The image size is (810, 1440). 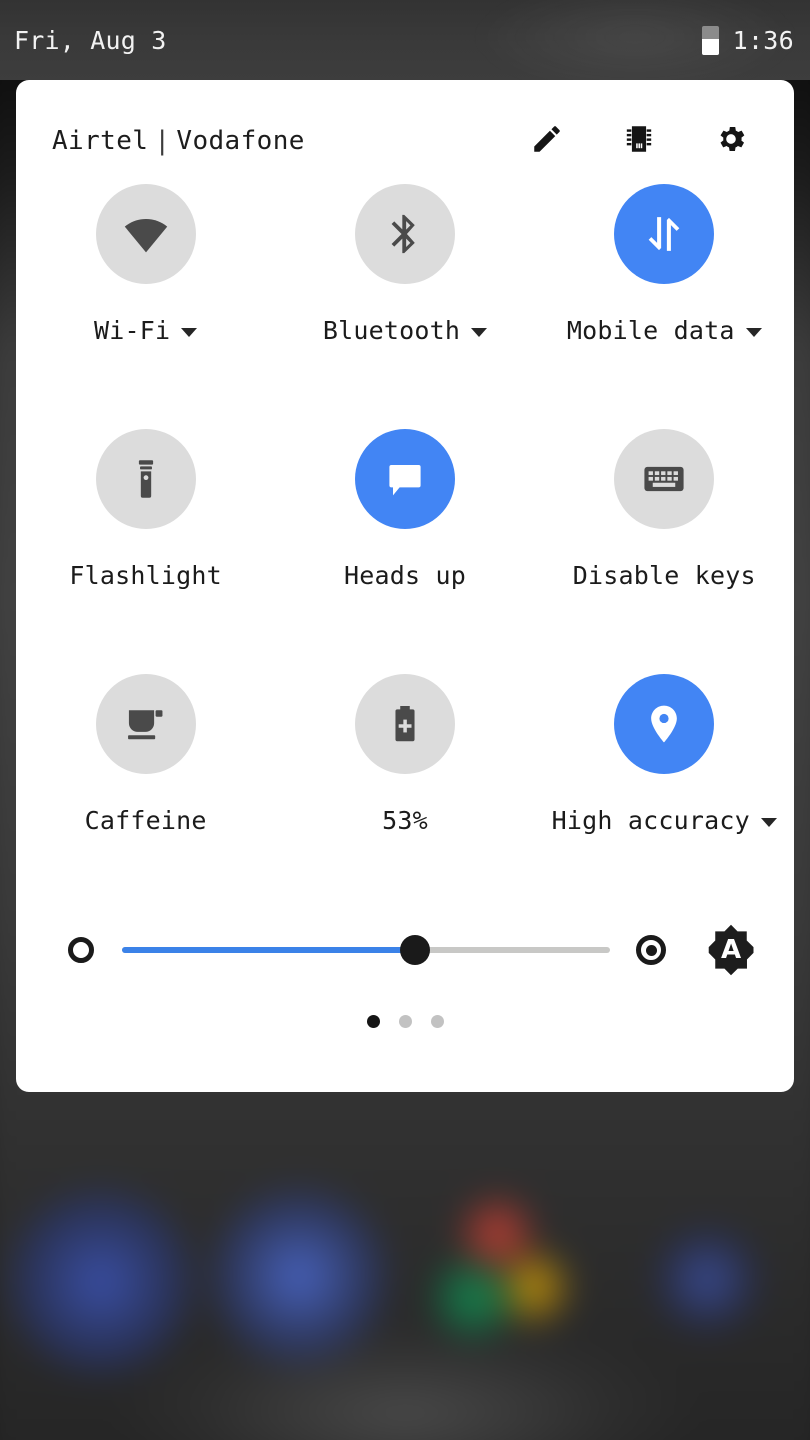 I want to click on auto-brightness-letter: A, so click(x=731, y=950).